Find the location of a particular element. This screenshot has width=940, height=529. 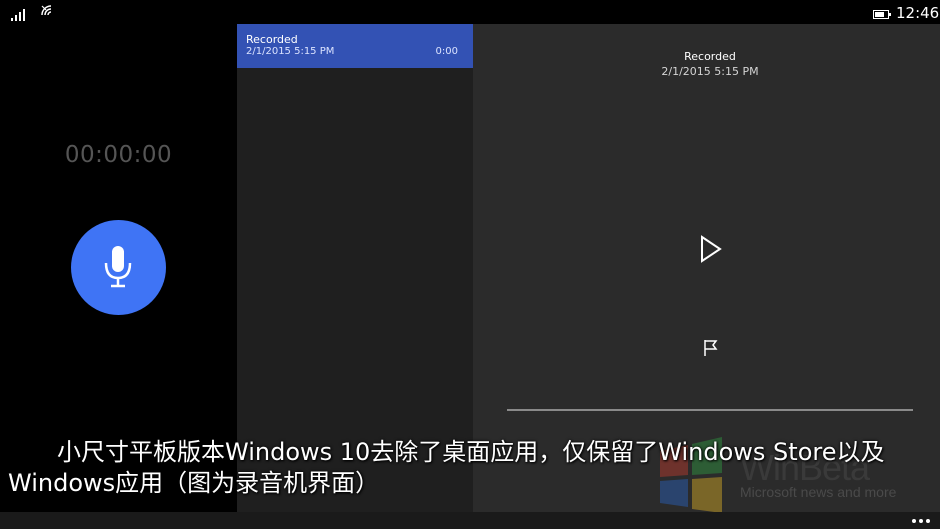

playback-progress-bar is located at coordinates (710, 410).